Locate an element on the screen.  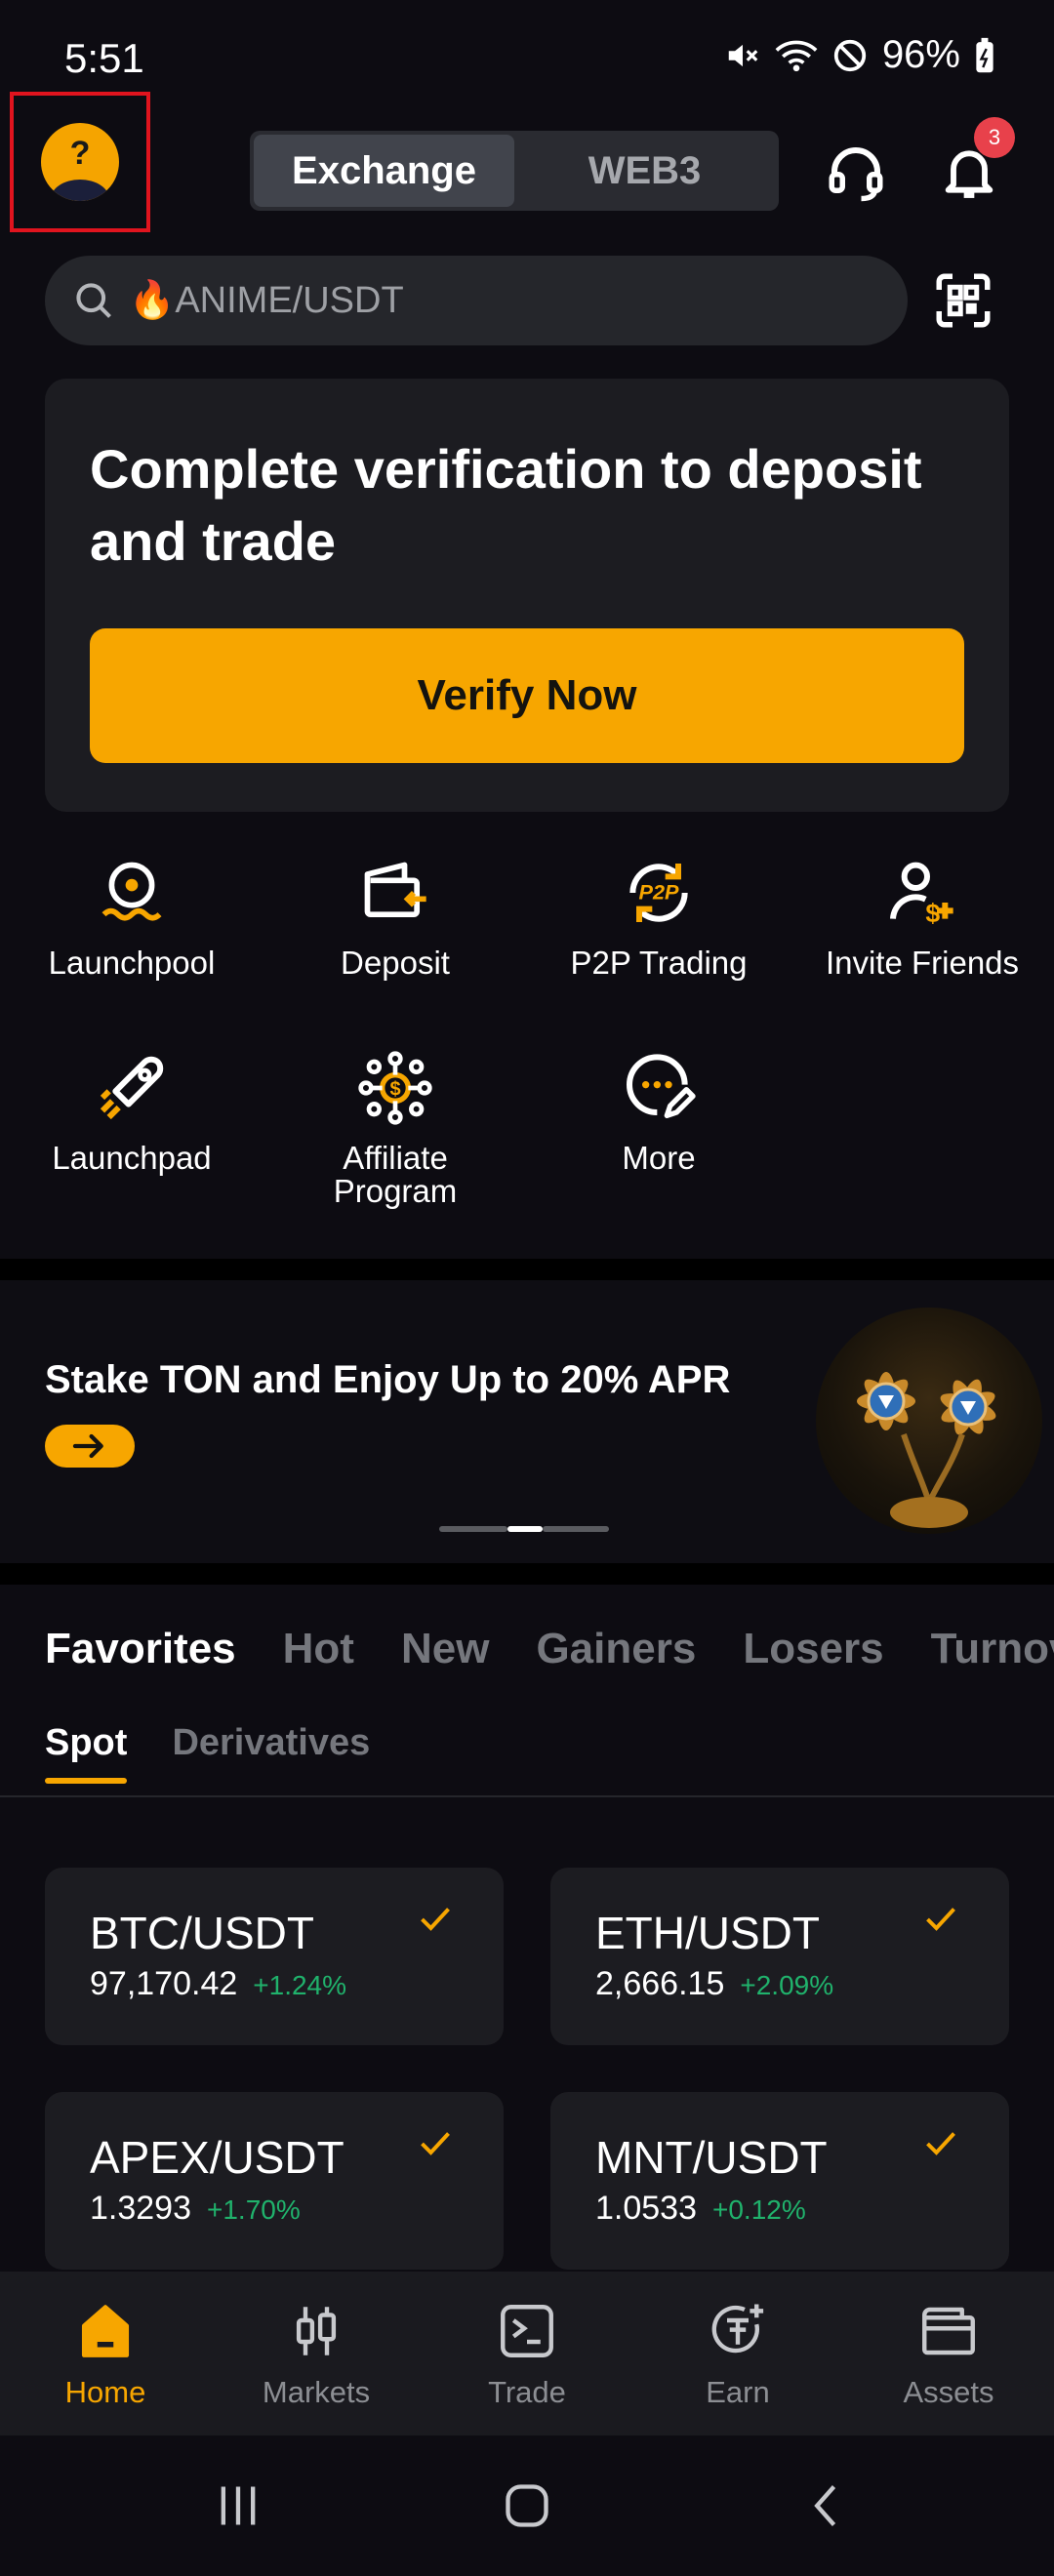
recent-apps-icon is located at coordinates (238, 2505).